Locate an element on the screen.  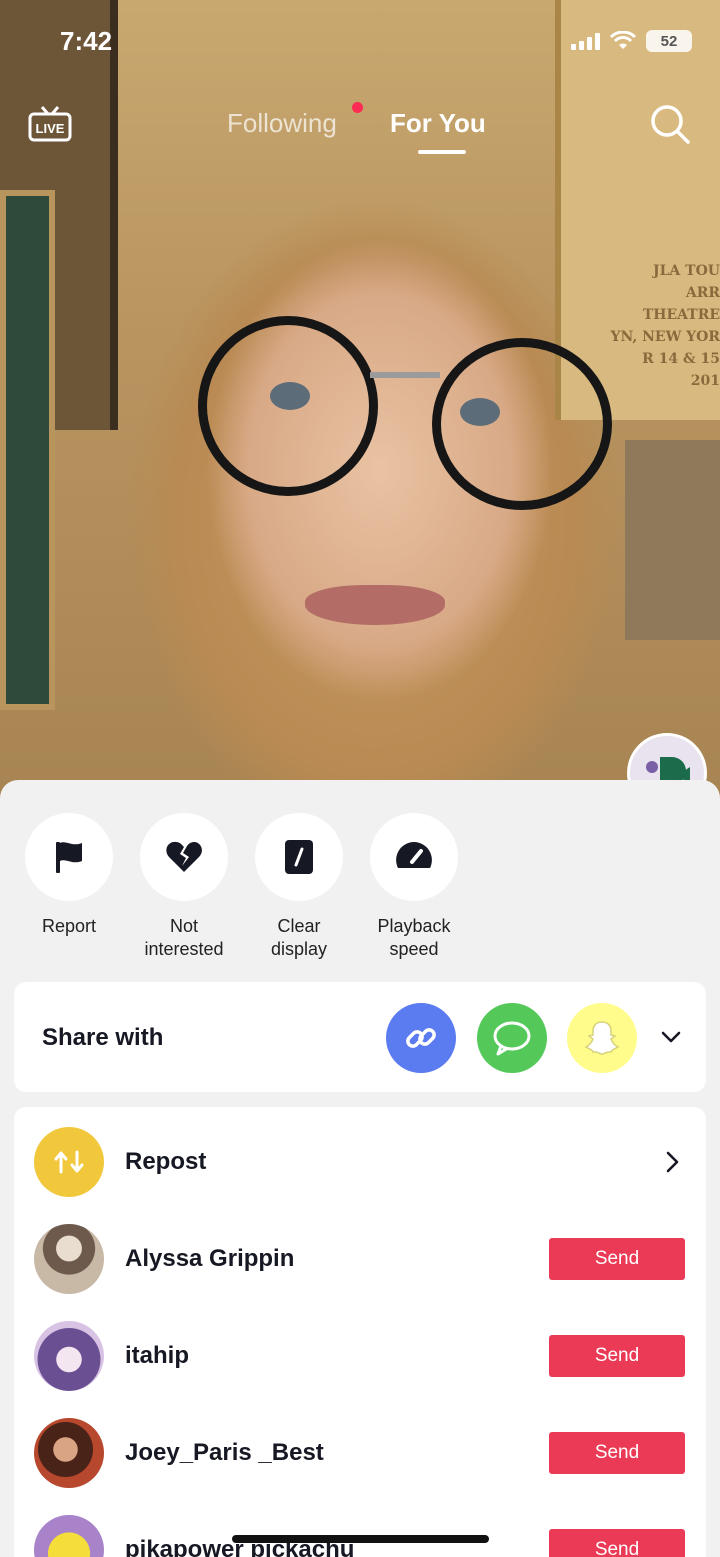
poster-line: ARR THEATRE is located at coordinates (681, 304).